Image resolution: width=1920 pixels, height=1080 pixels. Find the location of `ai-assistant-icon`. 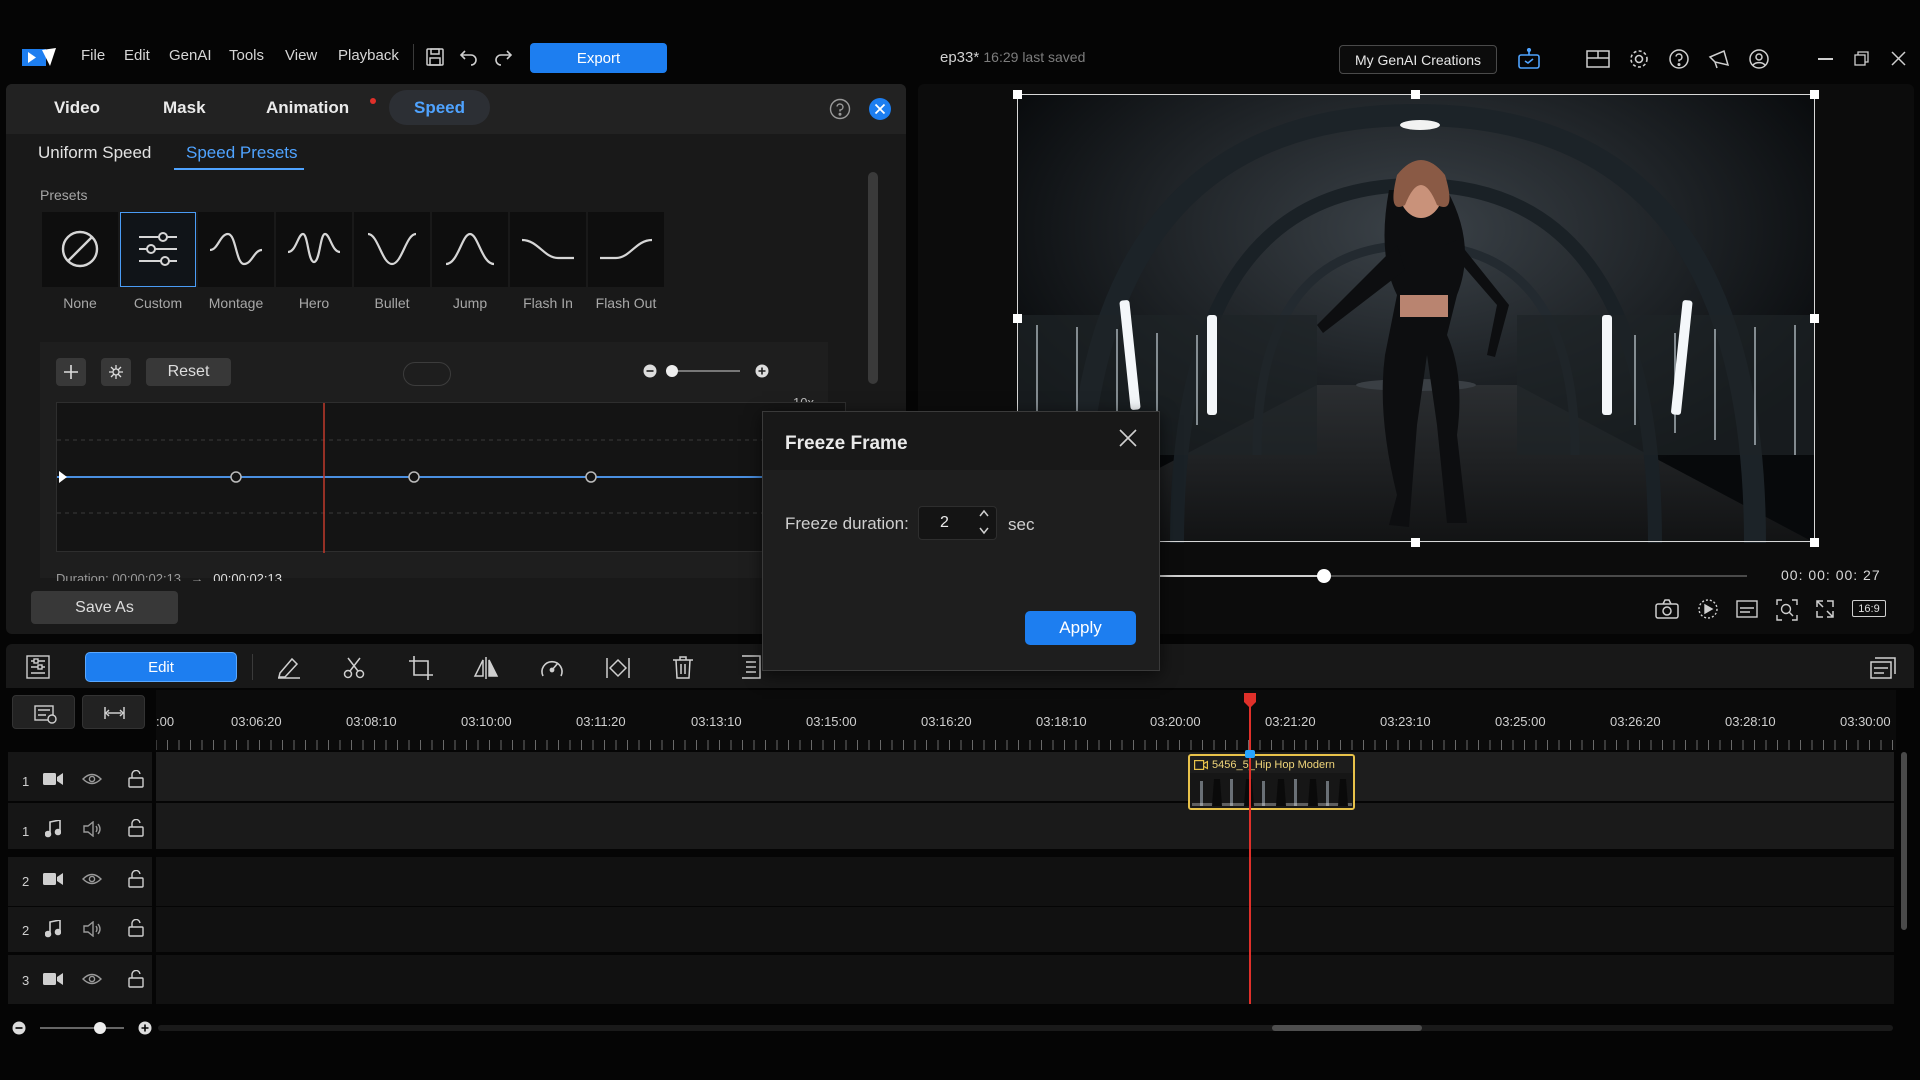

ai-assistant-icon is located at coordinates (1529, 59).